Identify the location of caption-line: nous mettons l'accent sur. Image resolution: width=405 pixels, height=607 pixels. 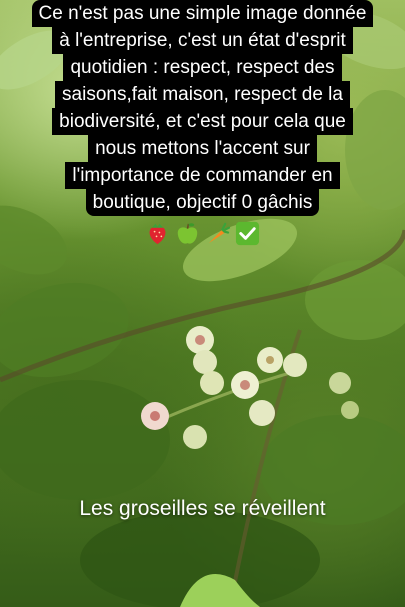
(202, 148).